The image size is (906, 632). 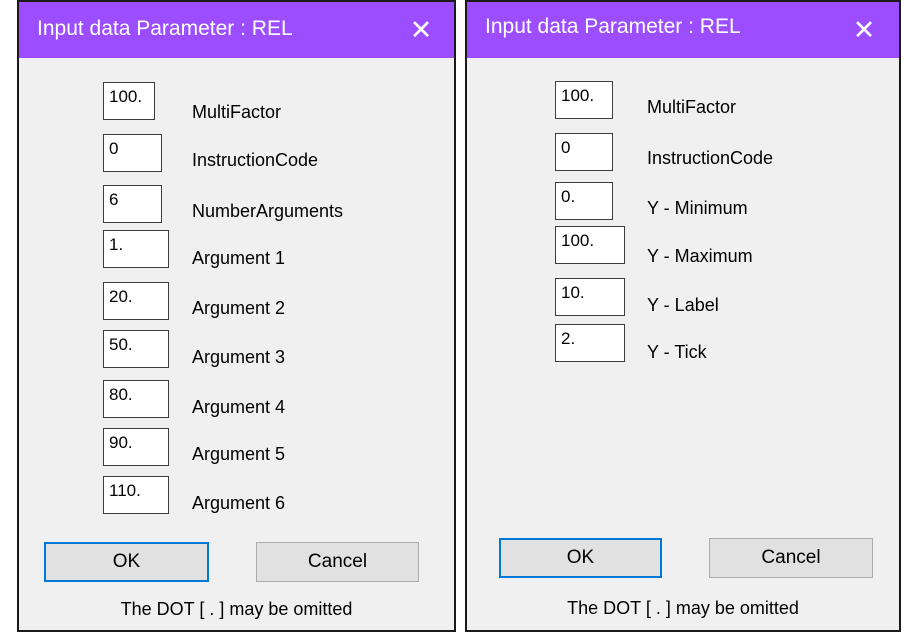 I want to click on argument-1-input: 1., so click(x=136, y=249).